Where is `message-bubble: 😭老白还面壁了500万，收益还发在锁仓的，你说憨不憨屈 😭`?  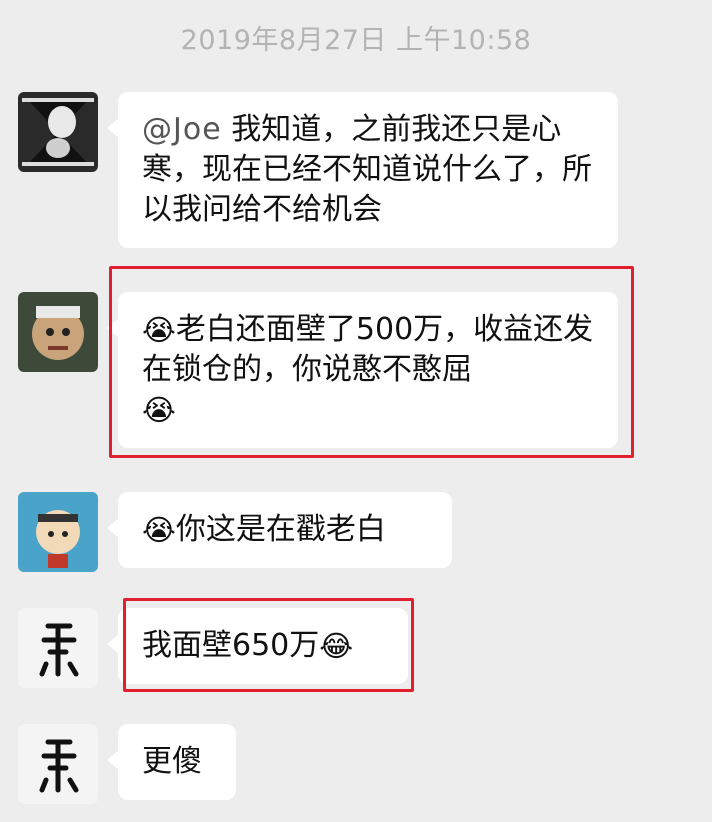 message-bubble: 😭老白还面壁了500万，收益还发在锁仓的，你说憨不憨屈 😭 is located at coordinates (362, 370).